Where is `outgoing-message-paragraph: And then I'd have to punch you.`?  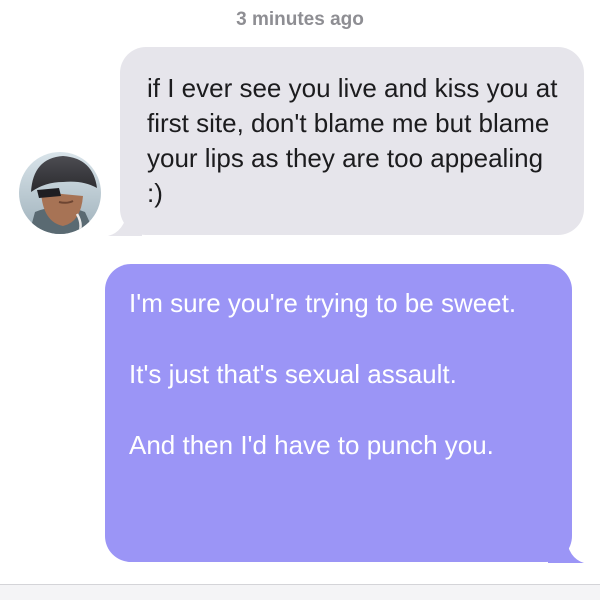 outgoing-message-paragraph: And then I'd have to punch you. is located at coordinates (311, 445).